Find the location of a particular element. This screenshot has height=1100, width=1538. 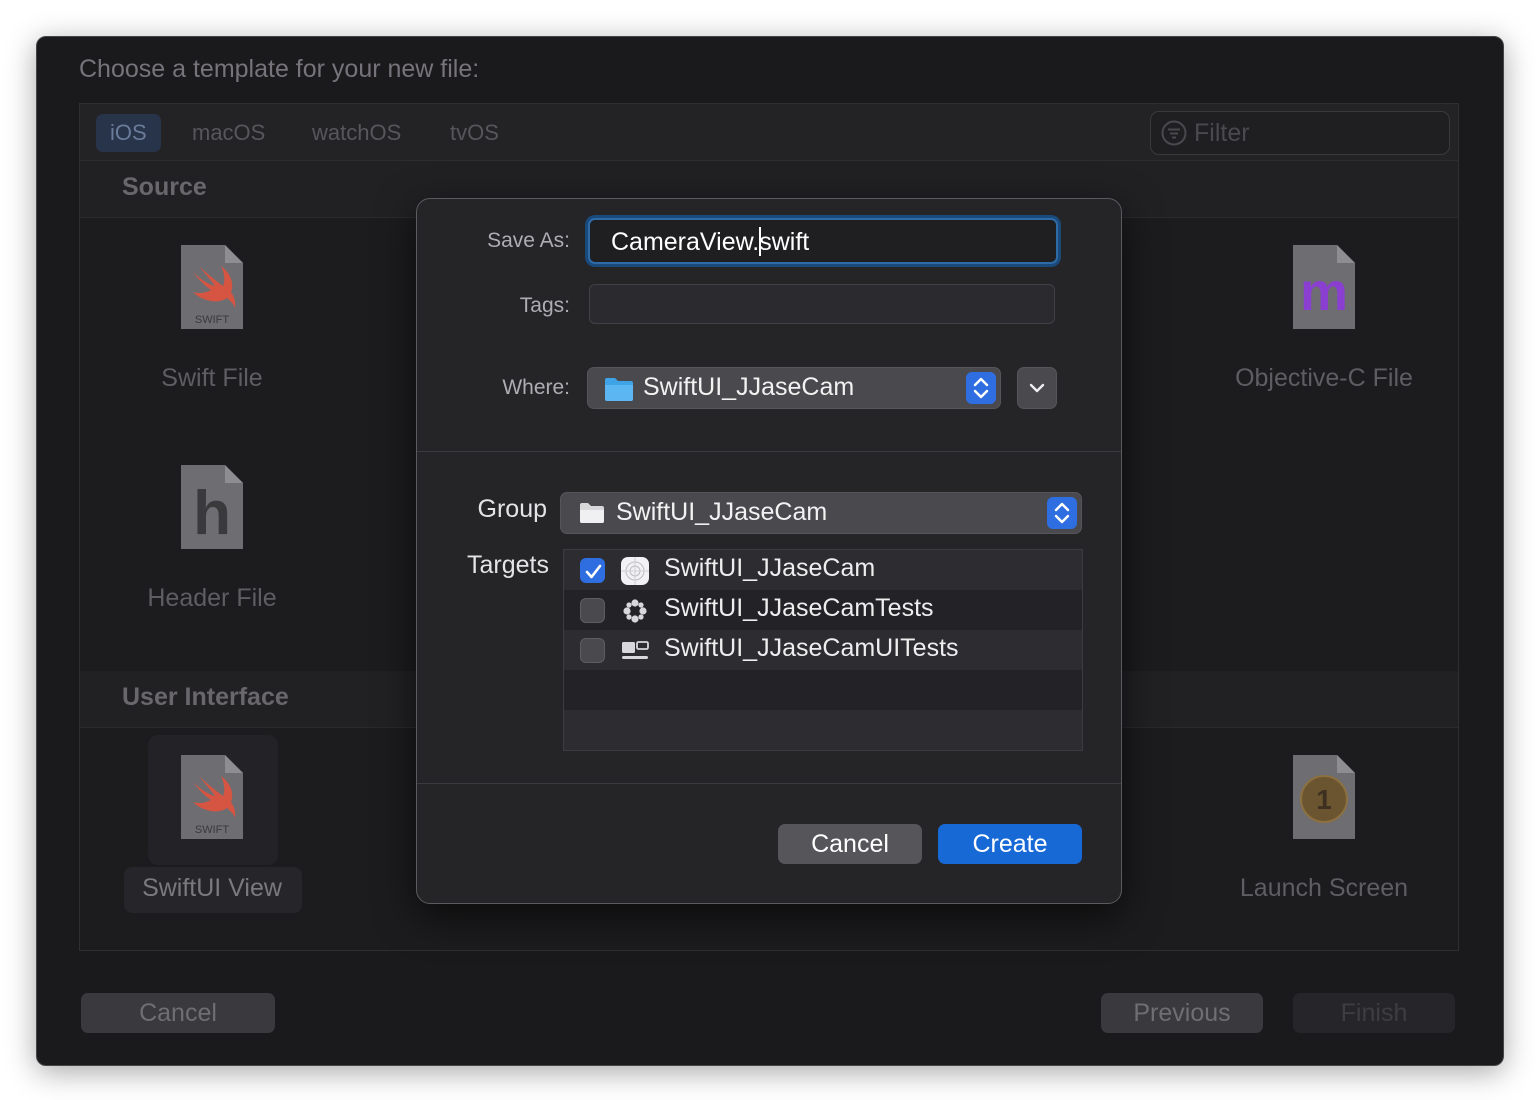

header-file-icon: h is located at coordinates (212, 507).